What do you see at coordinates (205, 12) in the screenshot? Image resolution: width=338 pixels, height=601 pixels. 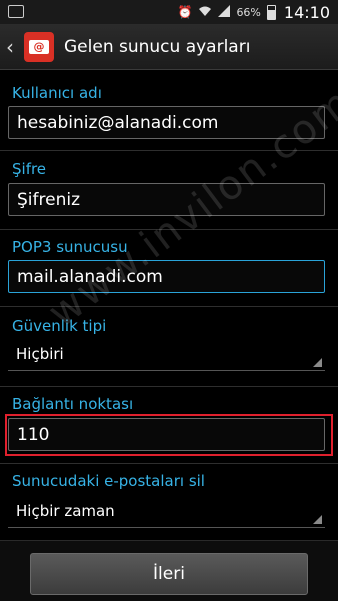 I see `wifi-icon` at bounding box center [205, 12].